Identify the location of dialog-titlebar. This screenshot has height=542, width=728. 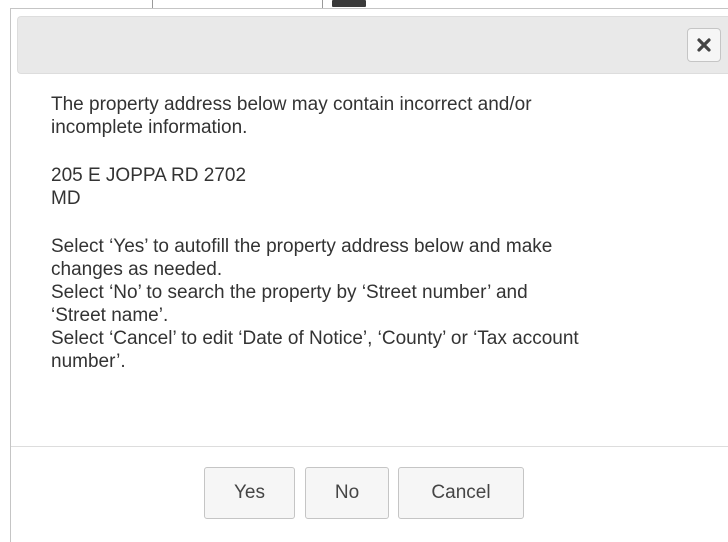
(372, 45).